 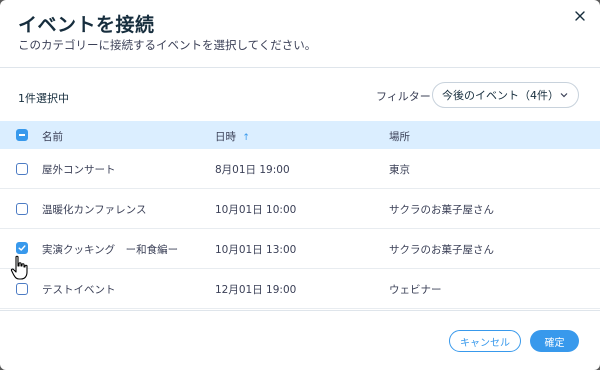 What do you see at coordinates (225, 137) in the screenshot?
I see `column-header-datetime-label: 日時` at bounding box center [225, 137].